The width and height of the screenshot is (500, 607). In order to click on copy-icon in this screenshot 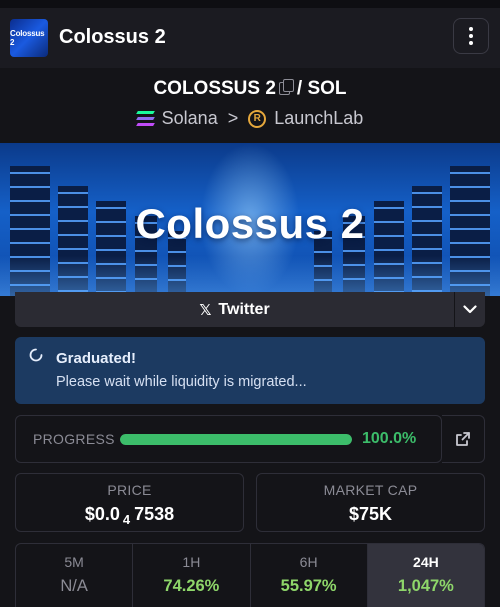, I will do `click(286, 87)`.